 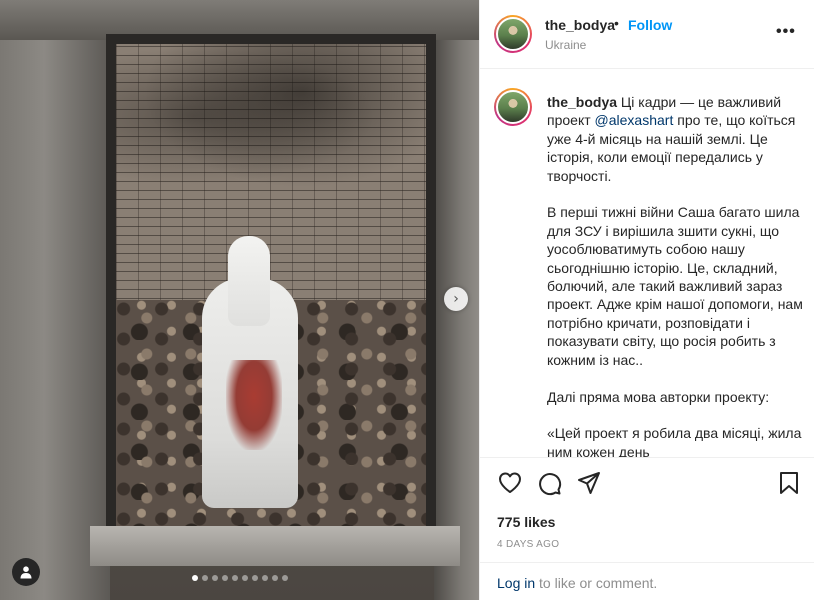 I want to click on avatar, so click(x=513, y=34).